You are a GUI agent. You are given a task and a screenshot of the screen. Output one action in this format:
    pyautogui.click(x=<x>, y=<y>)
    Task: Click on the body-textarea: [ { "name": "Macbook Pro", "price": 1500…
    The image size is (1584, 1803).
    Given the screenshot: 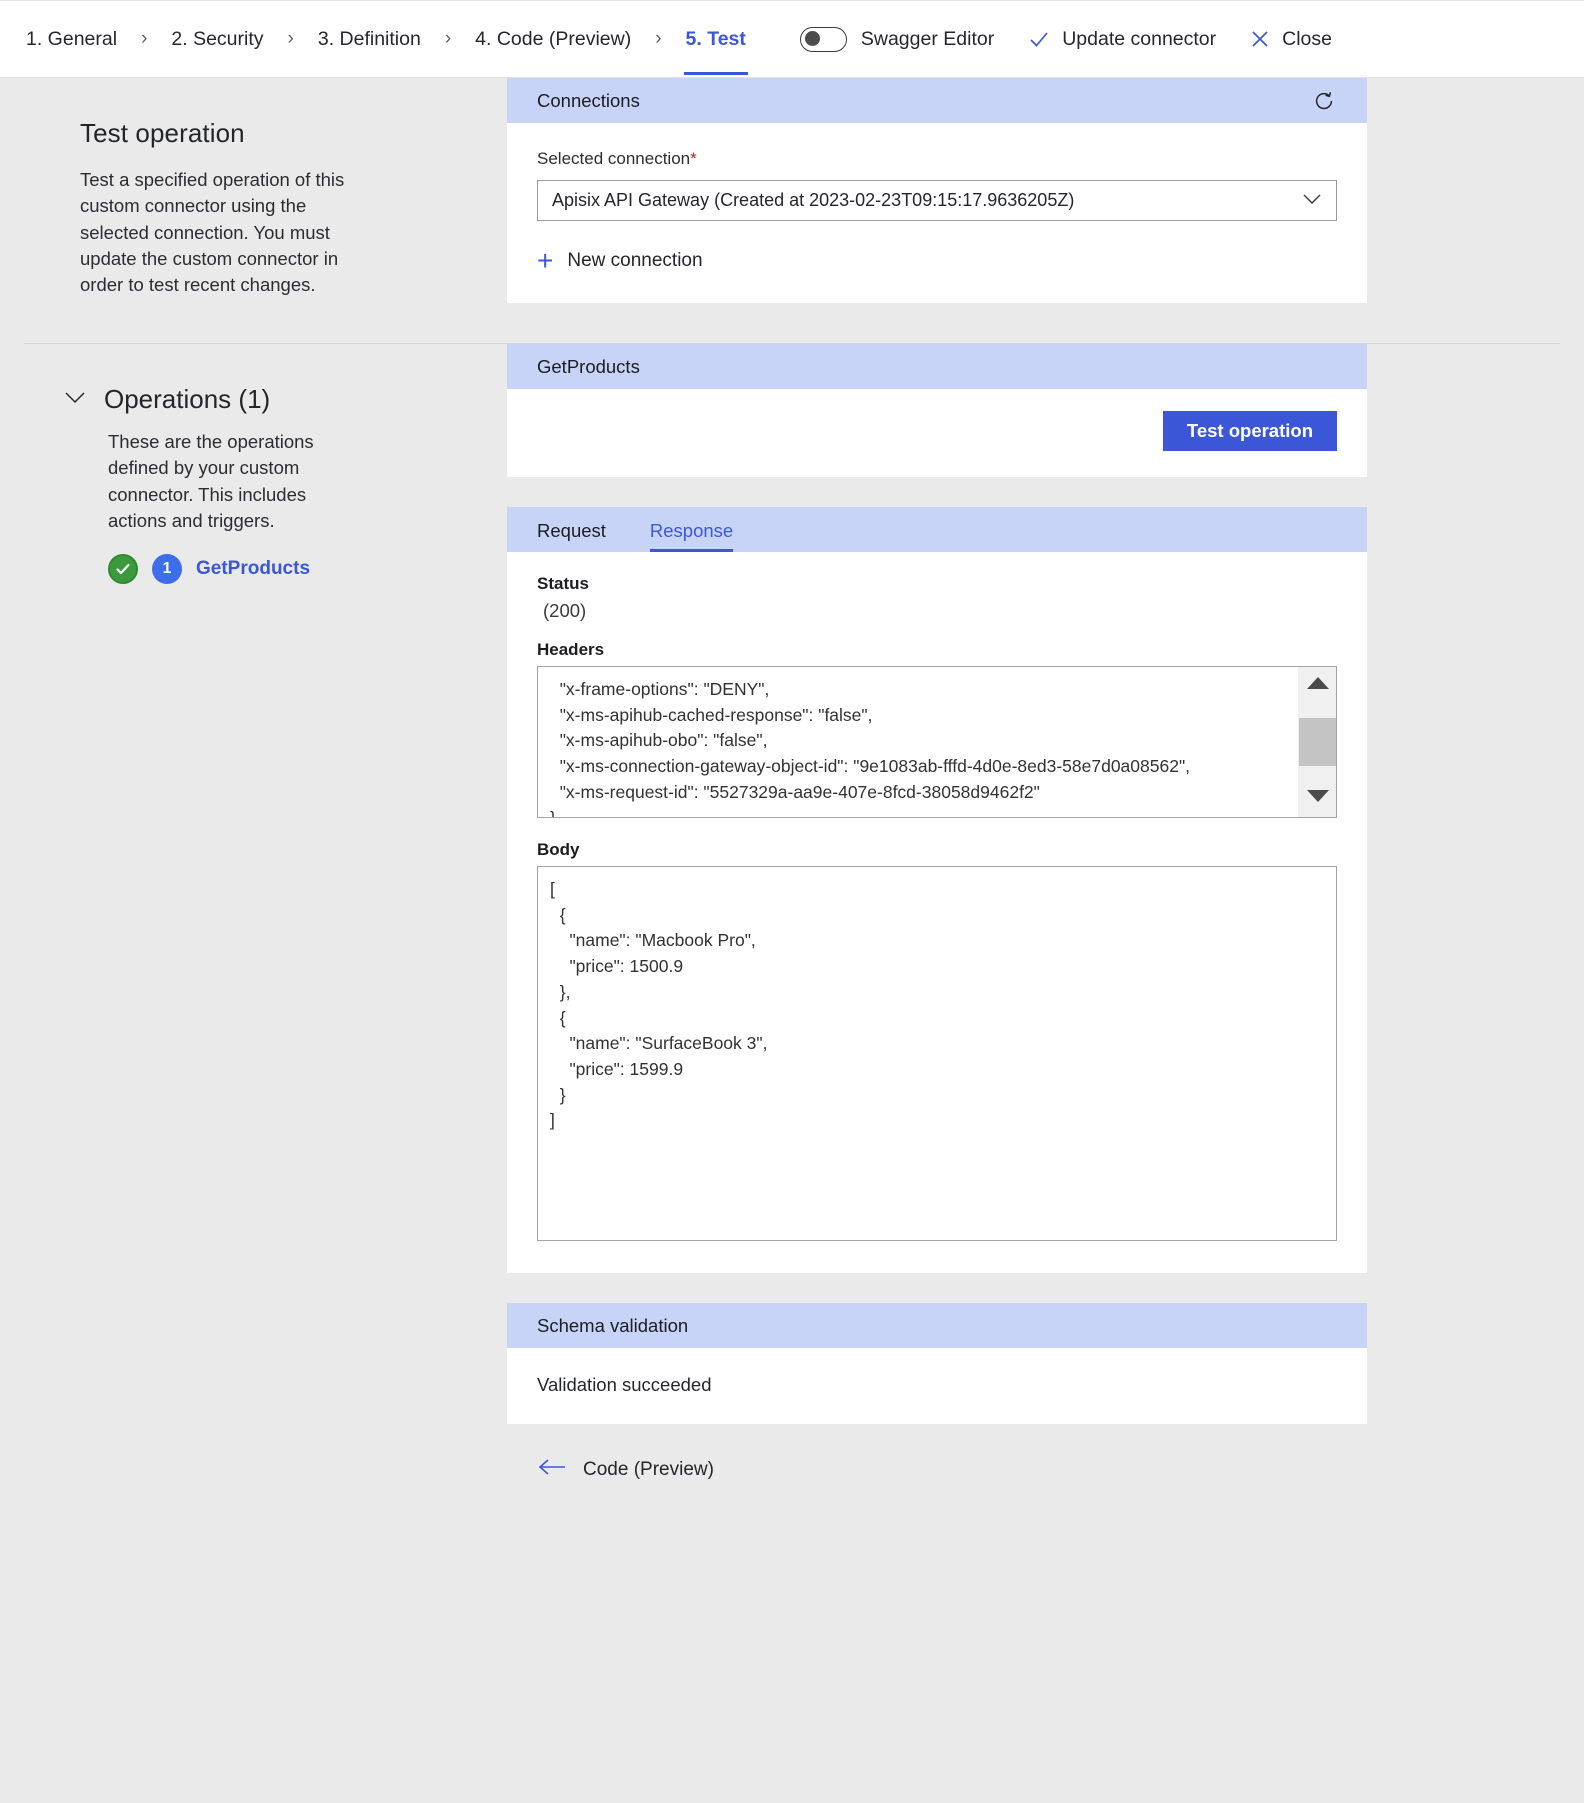 What is the action you would take?
    pyautogui.click(x=937, y=1053)
    